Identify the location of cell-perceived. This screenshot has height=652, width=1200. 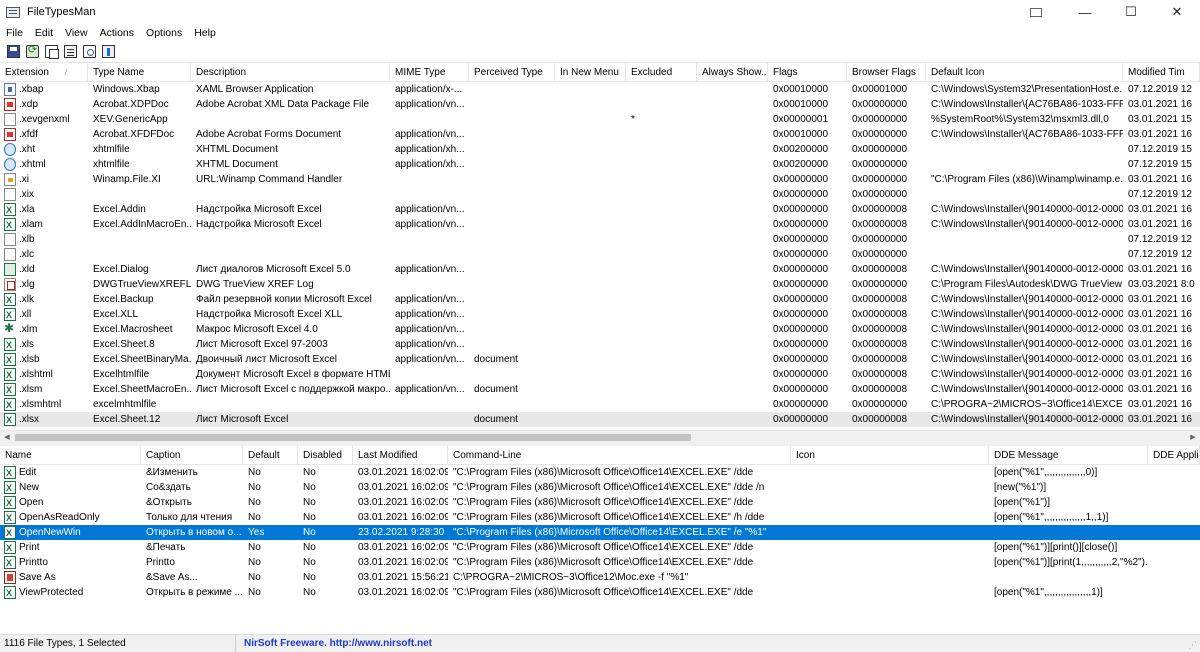
(512, 299).